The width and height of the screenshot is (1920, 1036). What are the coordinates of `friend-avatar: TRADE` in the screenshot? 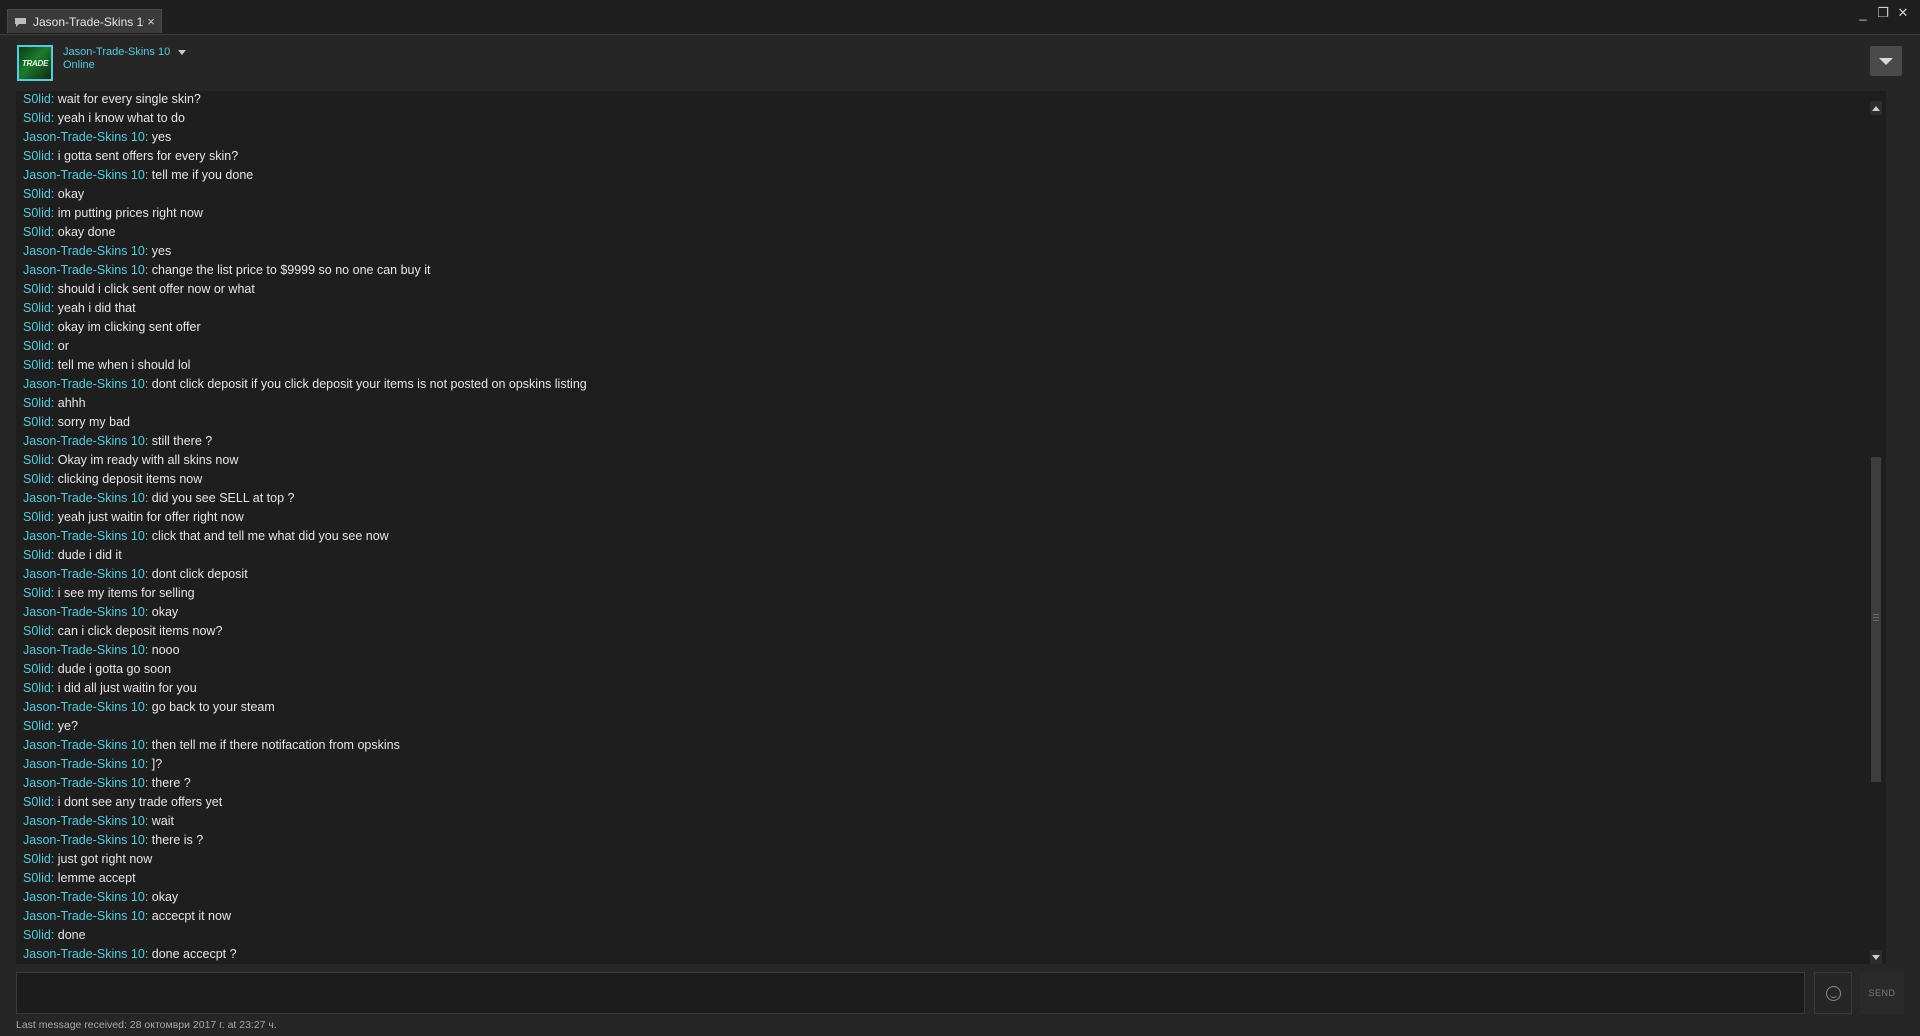 It's located at (35, 63).